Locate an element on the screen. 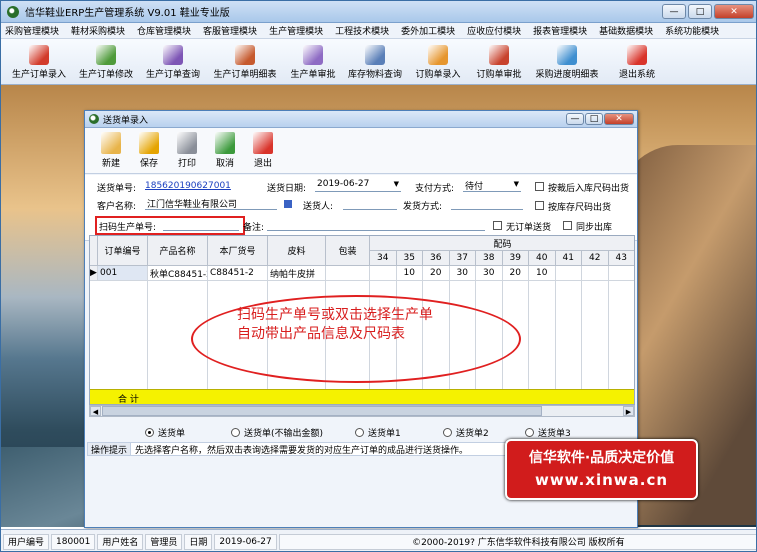 This screenshot has height=552, width=757. menu-item-2: 仓库管理模块 is located at coordinates (164, 30).